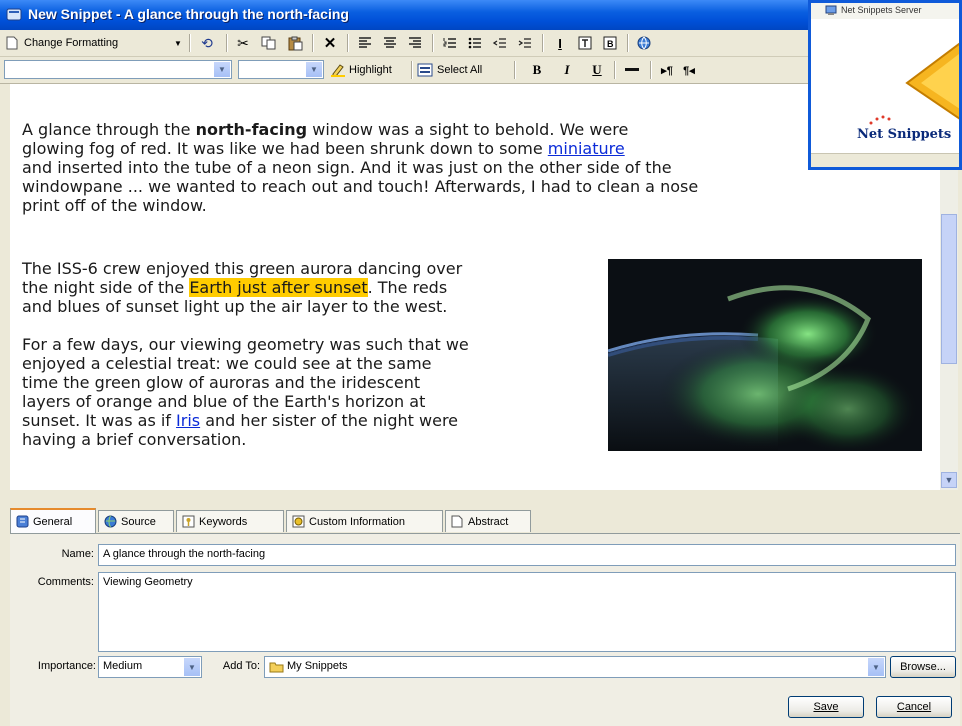 Image resolution: width=962 pixels, height=726 pixels. Describe the element at coordinates (567, 70) in the screenshot. I see `italic-button: I` at that location.